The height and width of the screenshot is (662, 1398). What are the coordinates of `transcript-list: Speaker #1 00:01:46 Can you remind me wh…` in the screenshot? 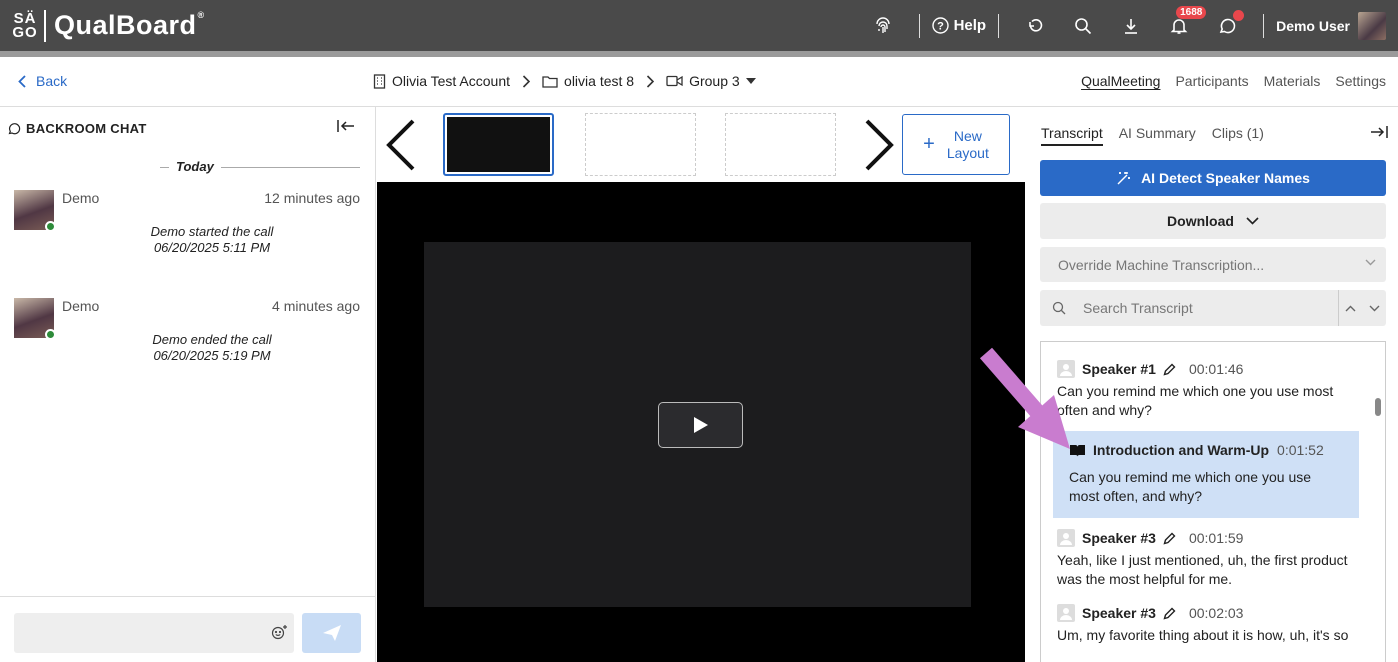 It's located at (1213, 501).